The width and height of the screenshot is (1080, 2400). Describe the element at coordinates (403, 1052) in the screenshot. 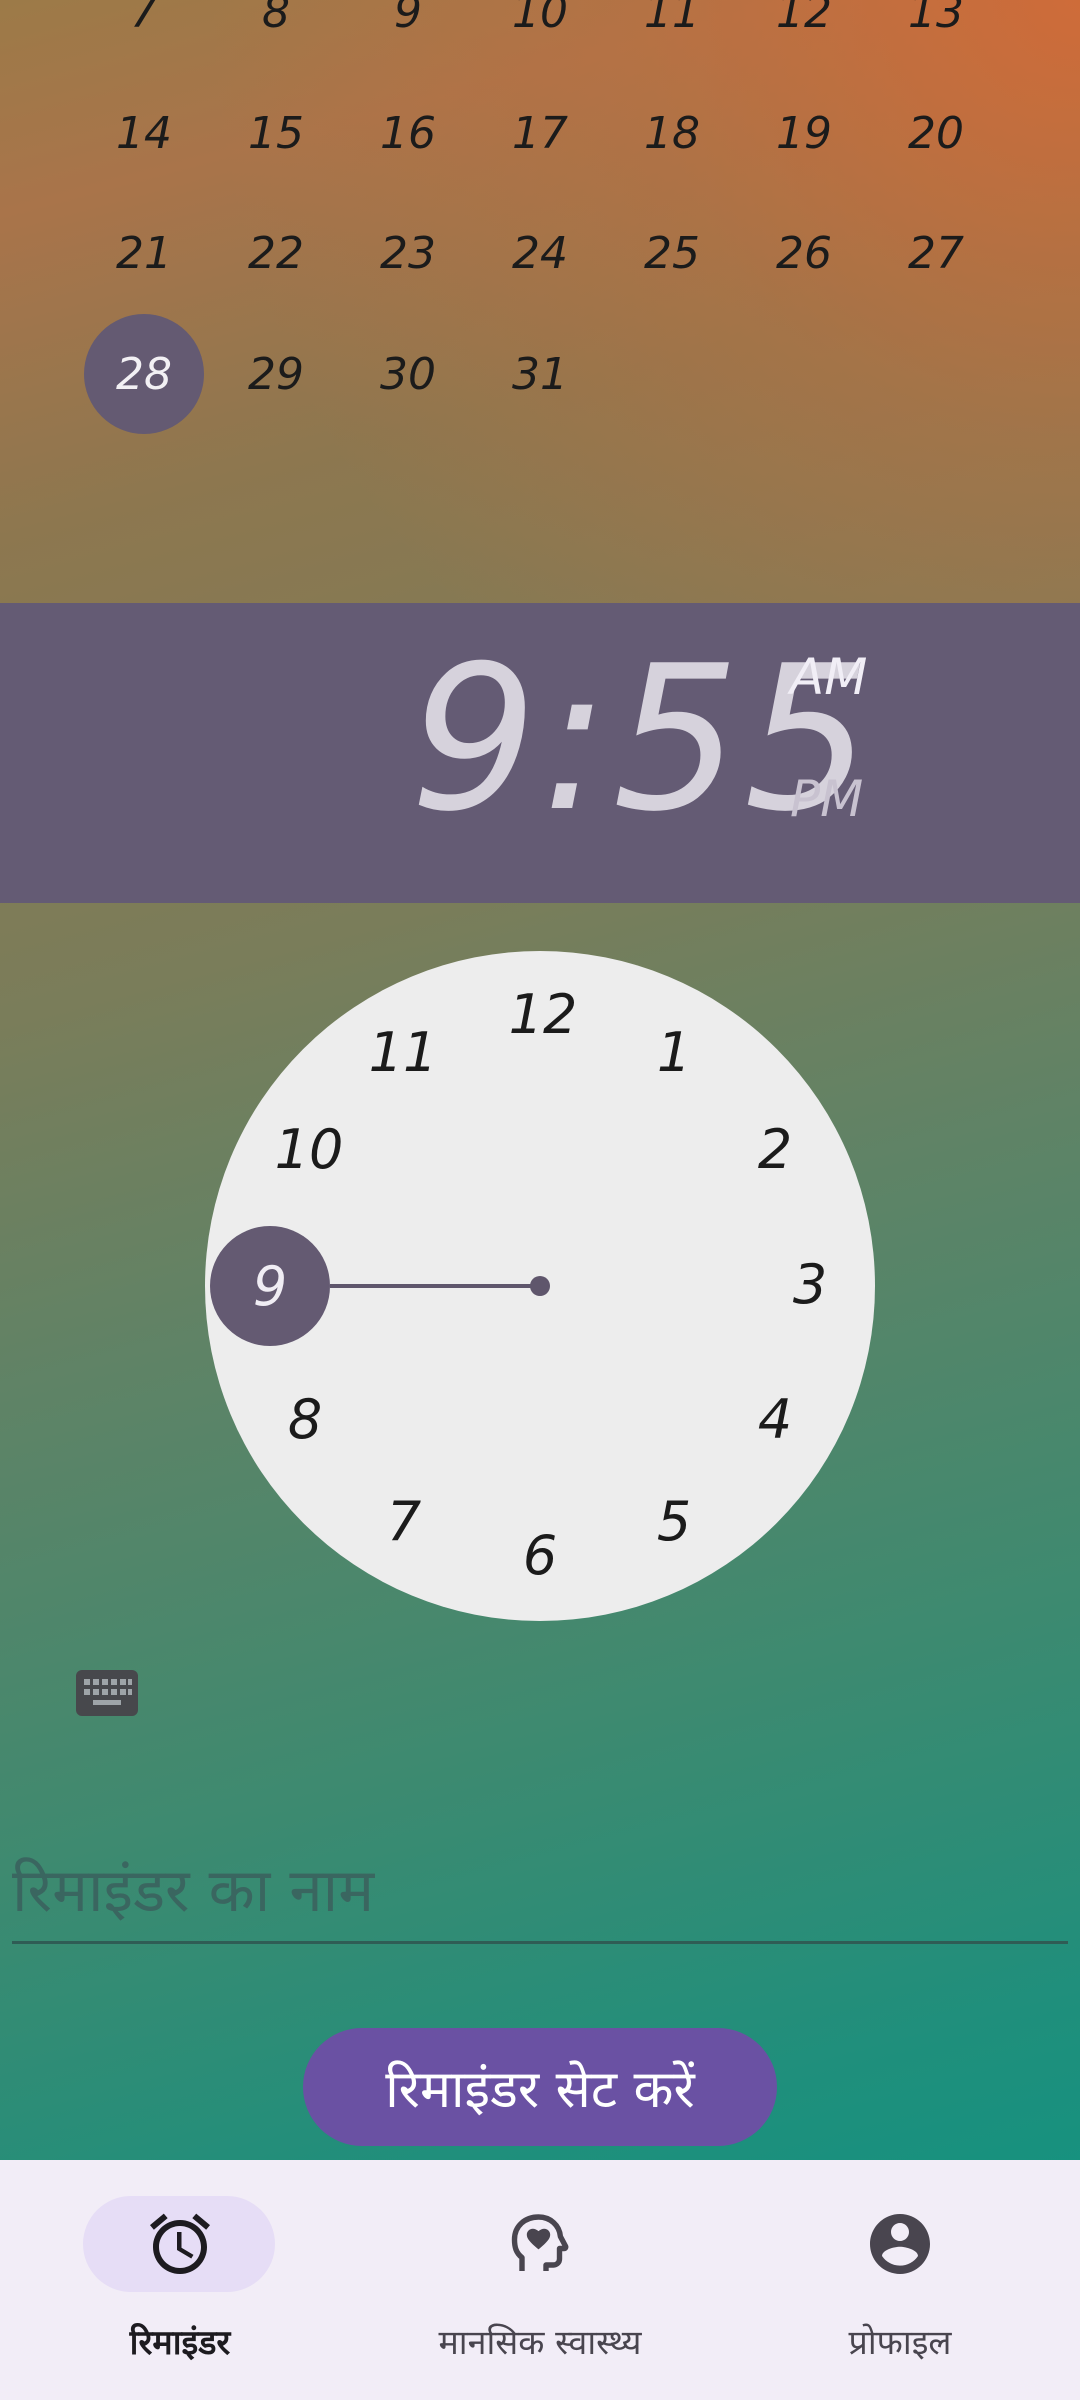

I see `clock-number-11: 11` at that location.